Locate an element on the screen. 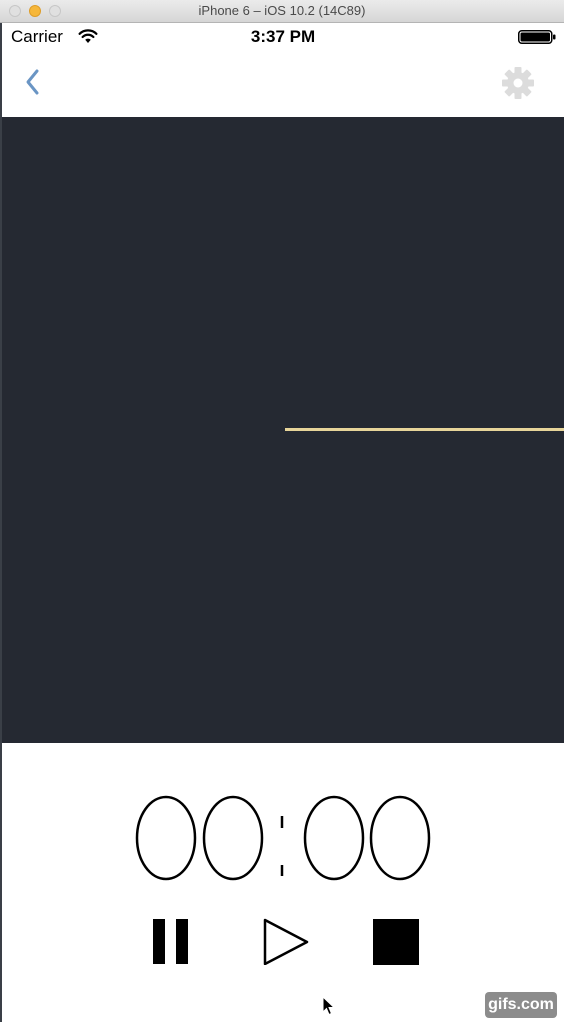  gear-icon is located at coordinates (518, 83).